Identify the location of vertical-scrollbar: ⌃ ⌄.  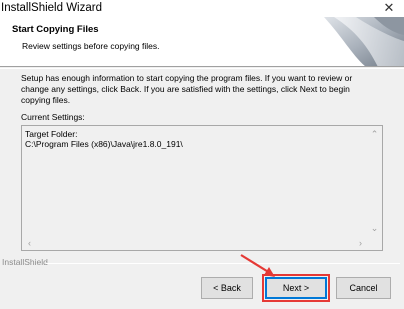
(374, 181).